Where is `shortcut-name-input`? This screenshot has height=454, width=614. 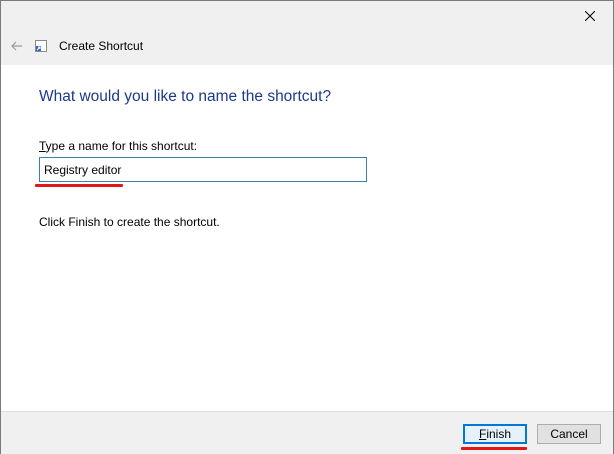 shortcut-name-input is located at coordinates (203, 169).